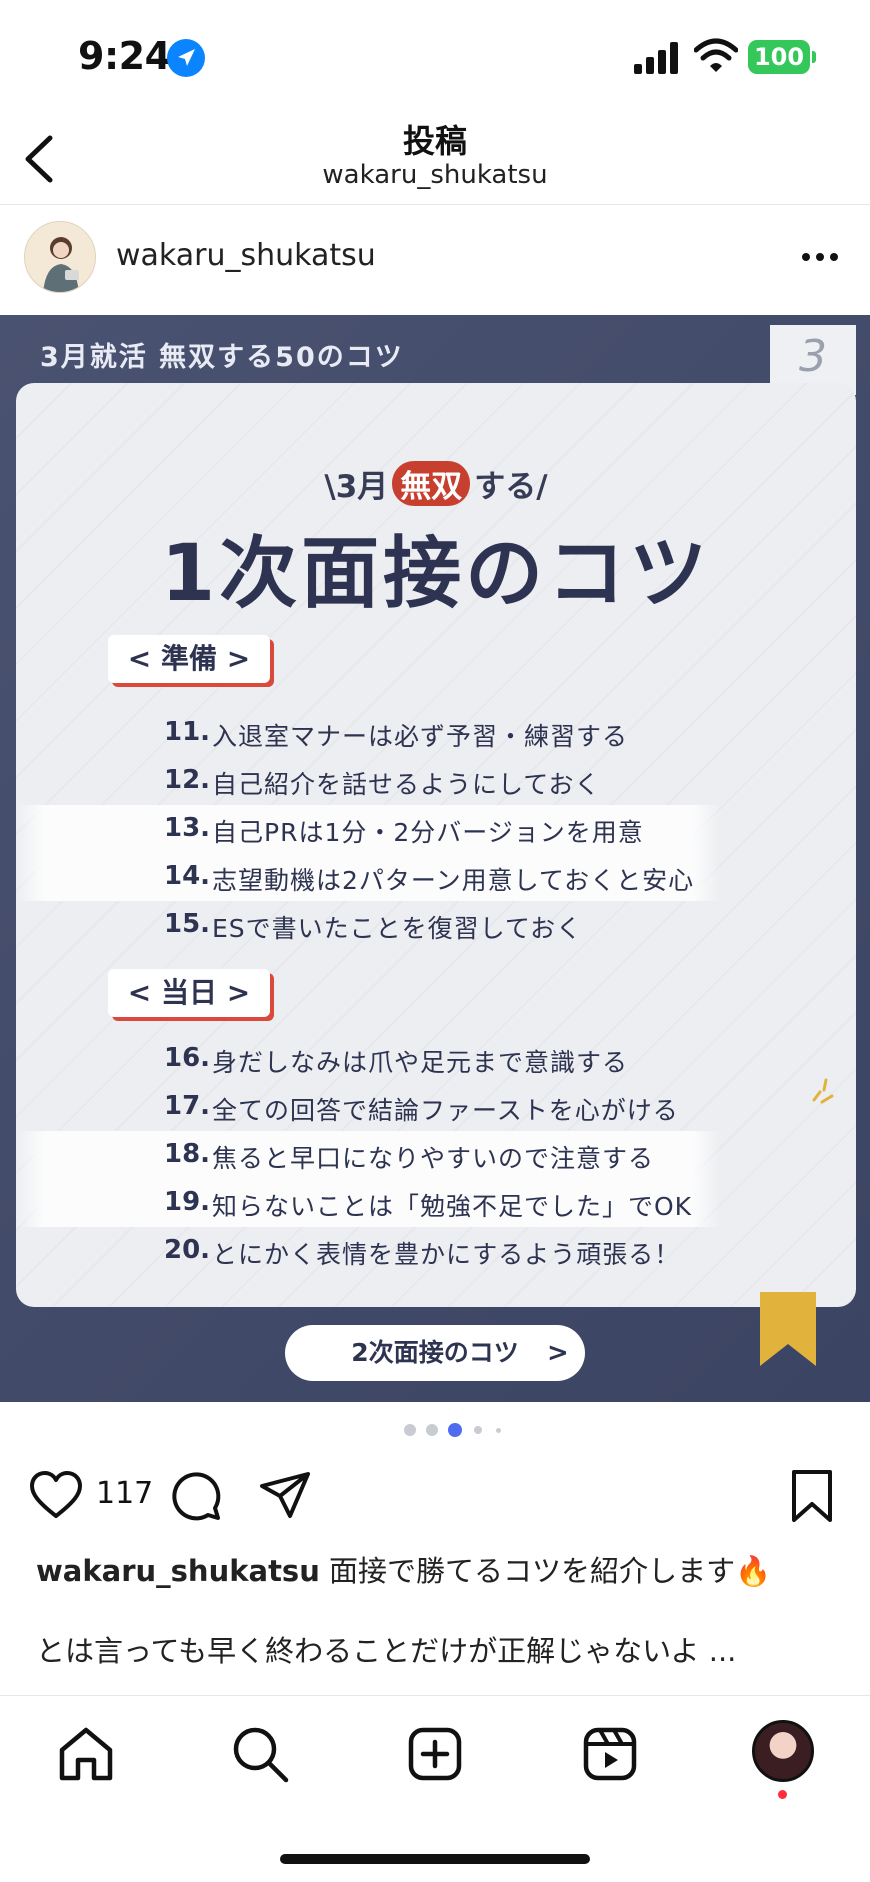 This screenshot has width=870, height=1882. What do you see at coordinates (435, 1754) in the screenshot?
I see `create-post-icon` at bounding box center [435, 1754].